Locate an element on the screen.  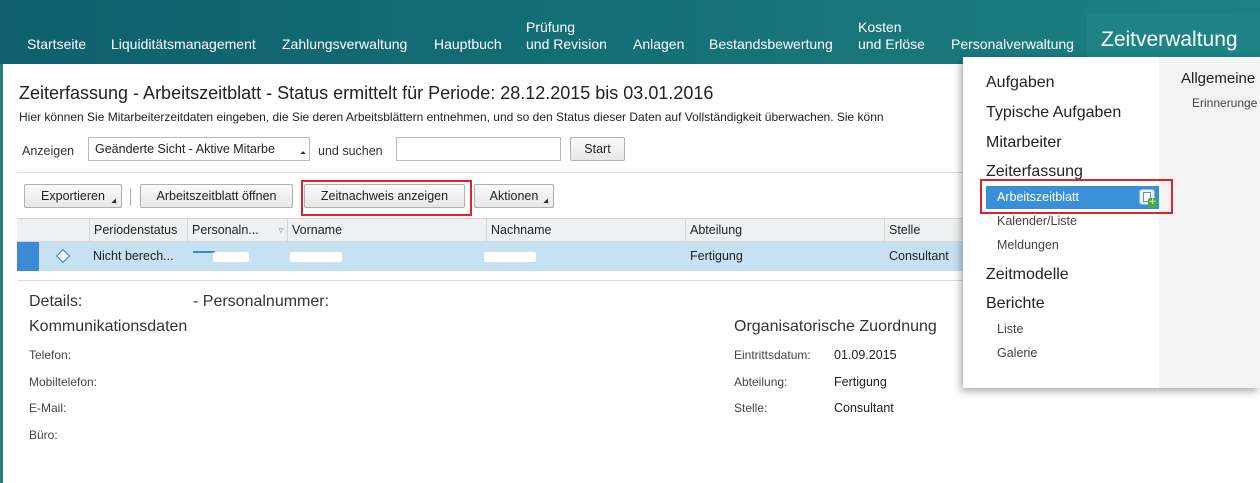
nav-zahlungsverwaltung: Zahlungsverwaltung is located at coordinates (344, 44).